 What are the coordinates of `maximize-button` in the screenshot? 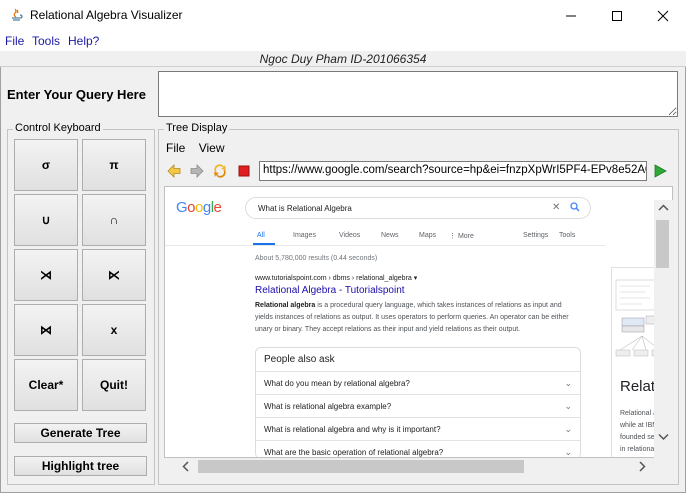 It's located at (617, 15).